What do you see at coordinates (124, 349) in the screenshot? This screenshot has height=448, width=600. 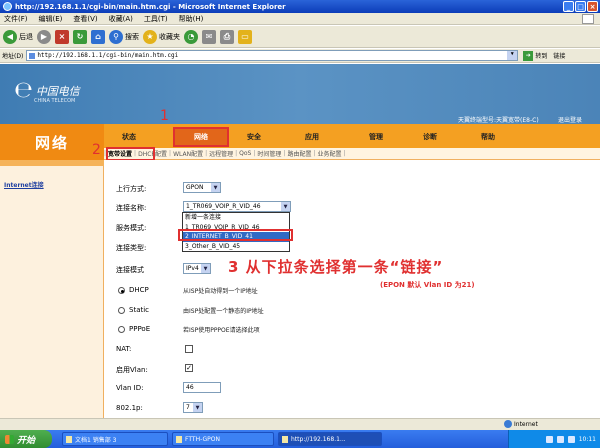 I see `nat-label: NAT:` at bounding box center [124, 349].